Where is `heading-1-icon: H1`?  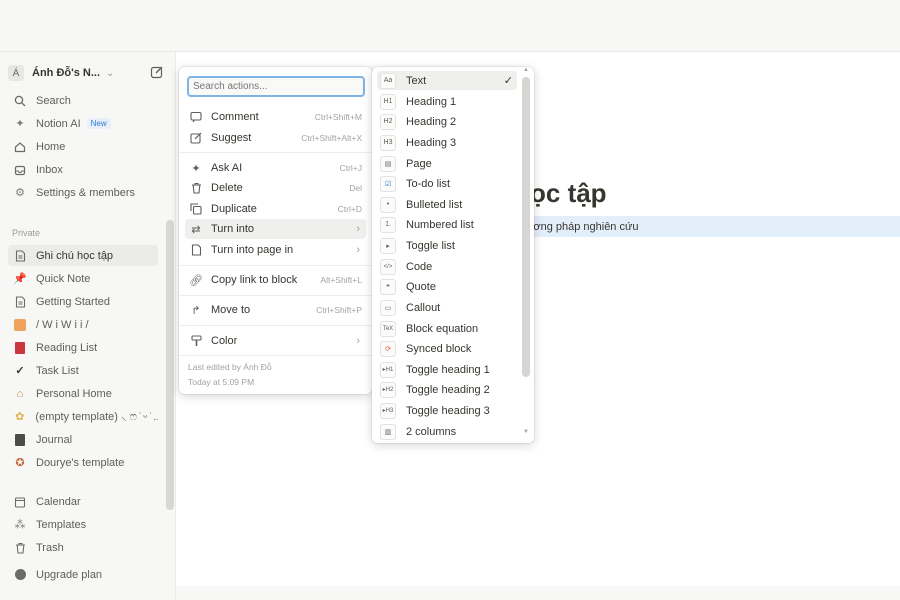 heading-1-icon: H1 is located at coordinates (388, 101).